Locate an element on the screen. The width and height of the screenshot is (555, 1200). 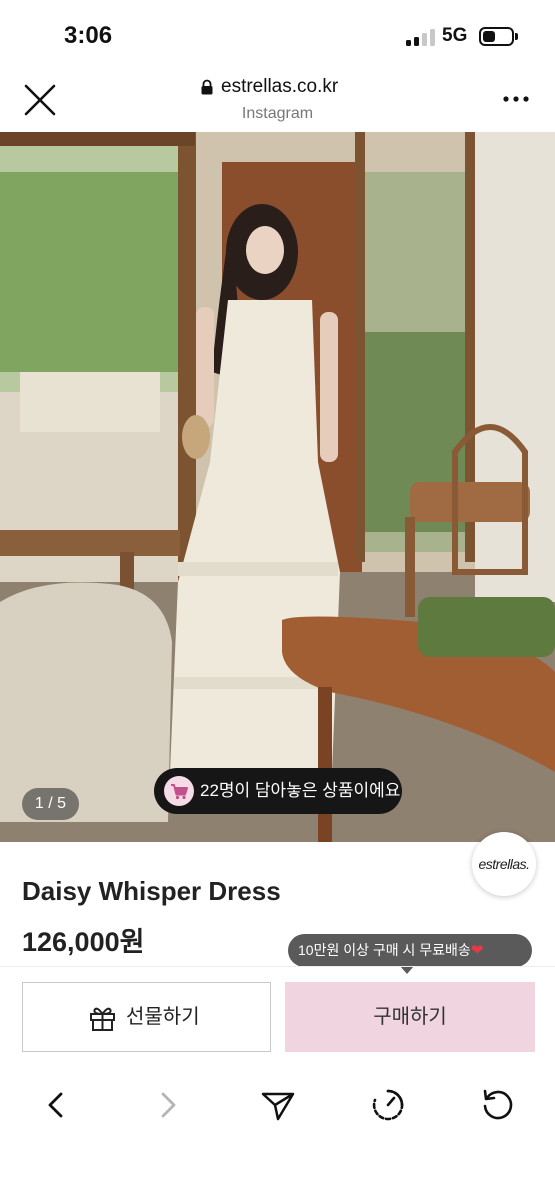
image-counter: 1 / 5 is located at coordinates (50, 804).